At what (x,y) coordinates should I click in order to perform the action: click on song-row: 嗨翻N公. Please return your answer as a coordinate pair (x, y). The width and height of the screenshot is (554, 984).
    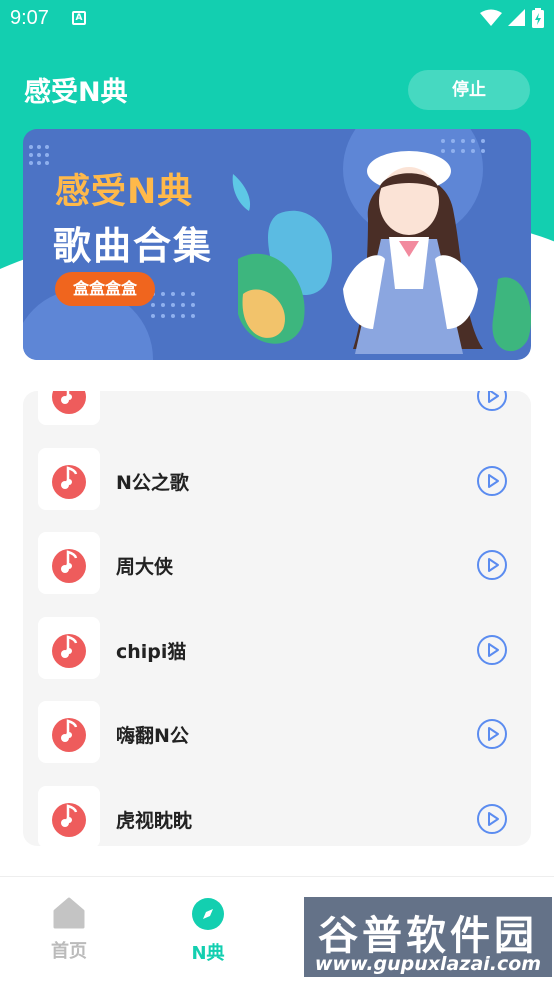
    Looking at the image, I should click on (277, 731).